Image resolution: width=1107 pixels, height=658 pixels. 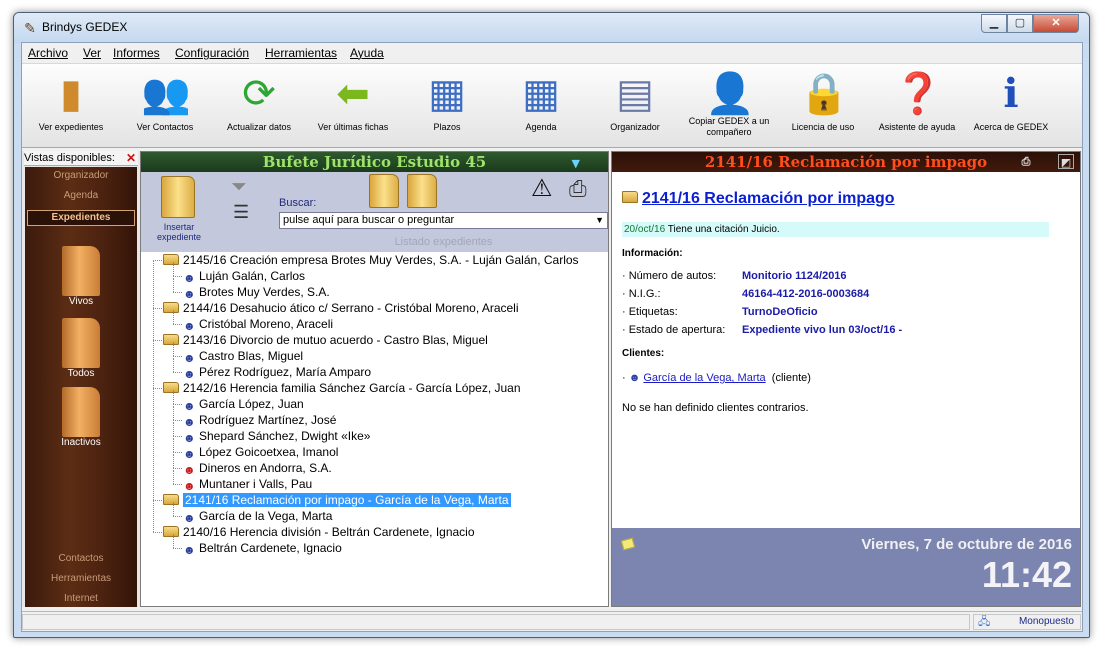 What do you see at coordinates (269, 452) in the screenshot?
I see `tree-item-label: López Goicoetxea, Imanol` at bounding box center [269, 452].